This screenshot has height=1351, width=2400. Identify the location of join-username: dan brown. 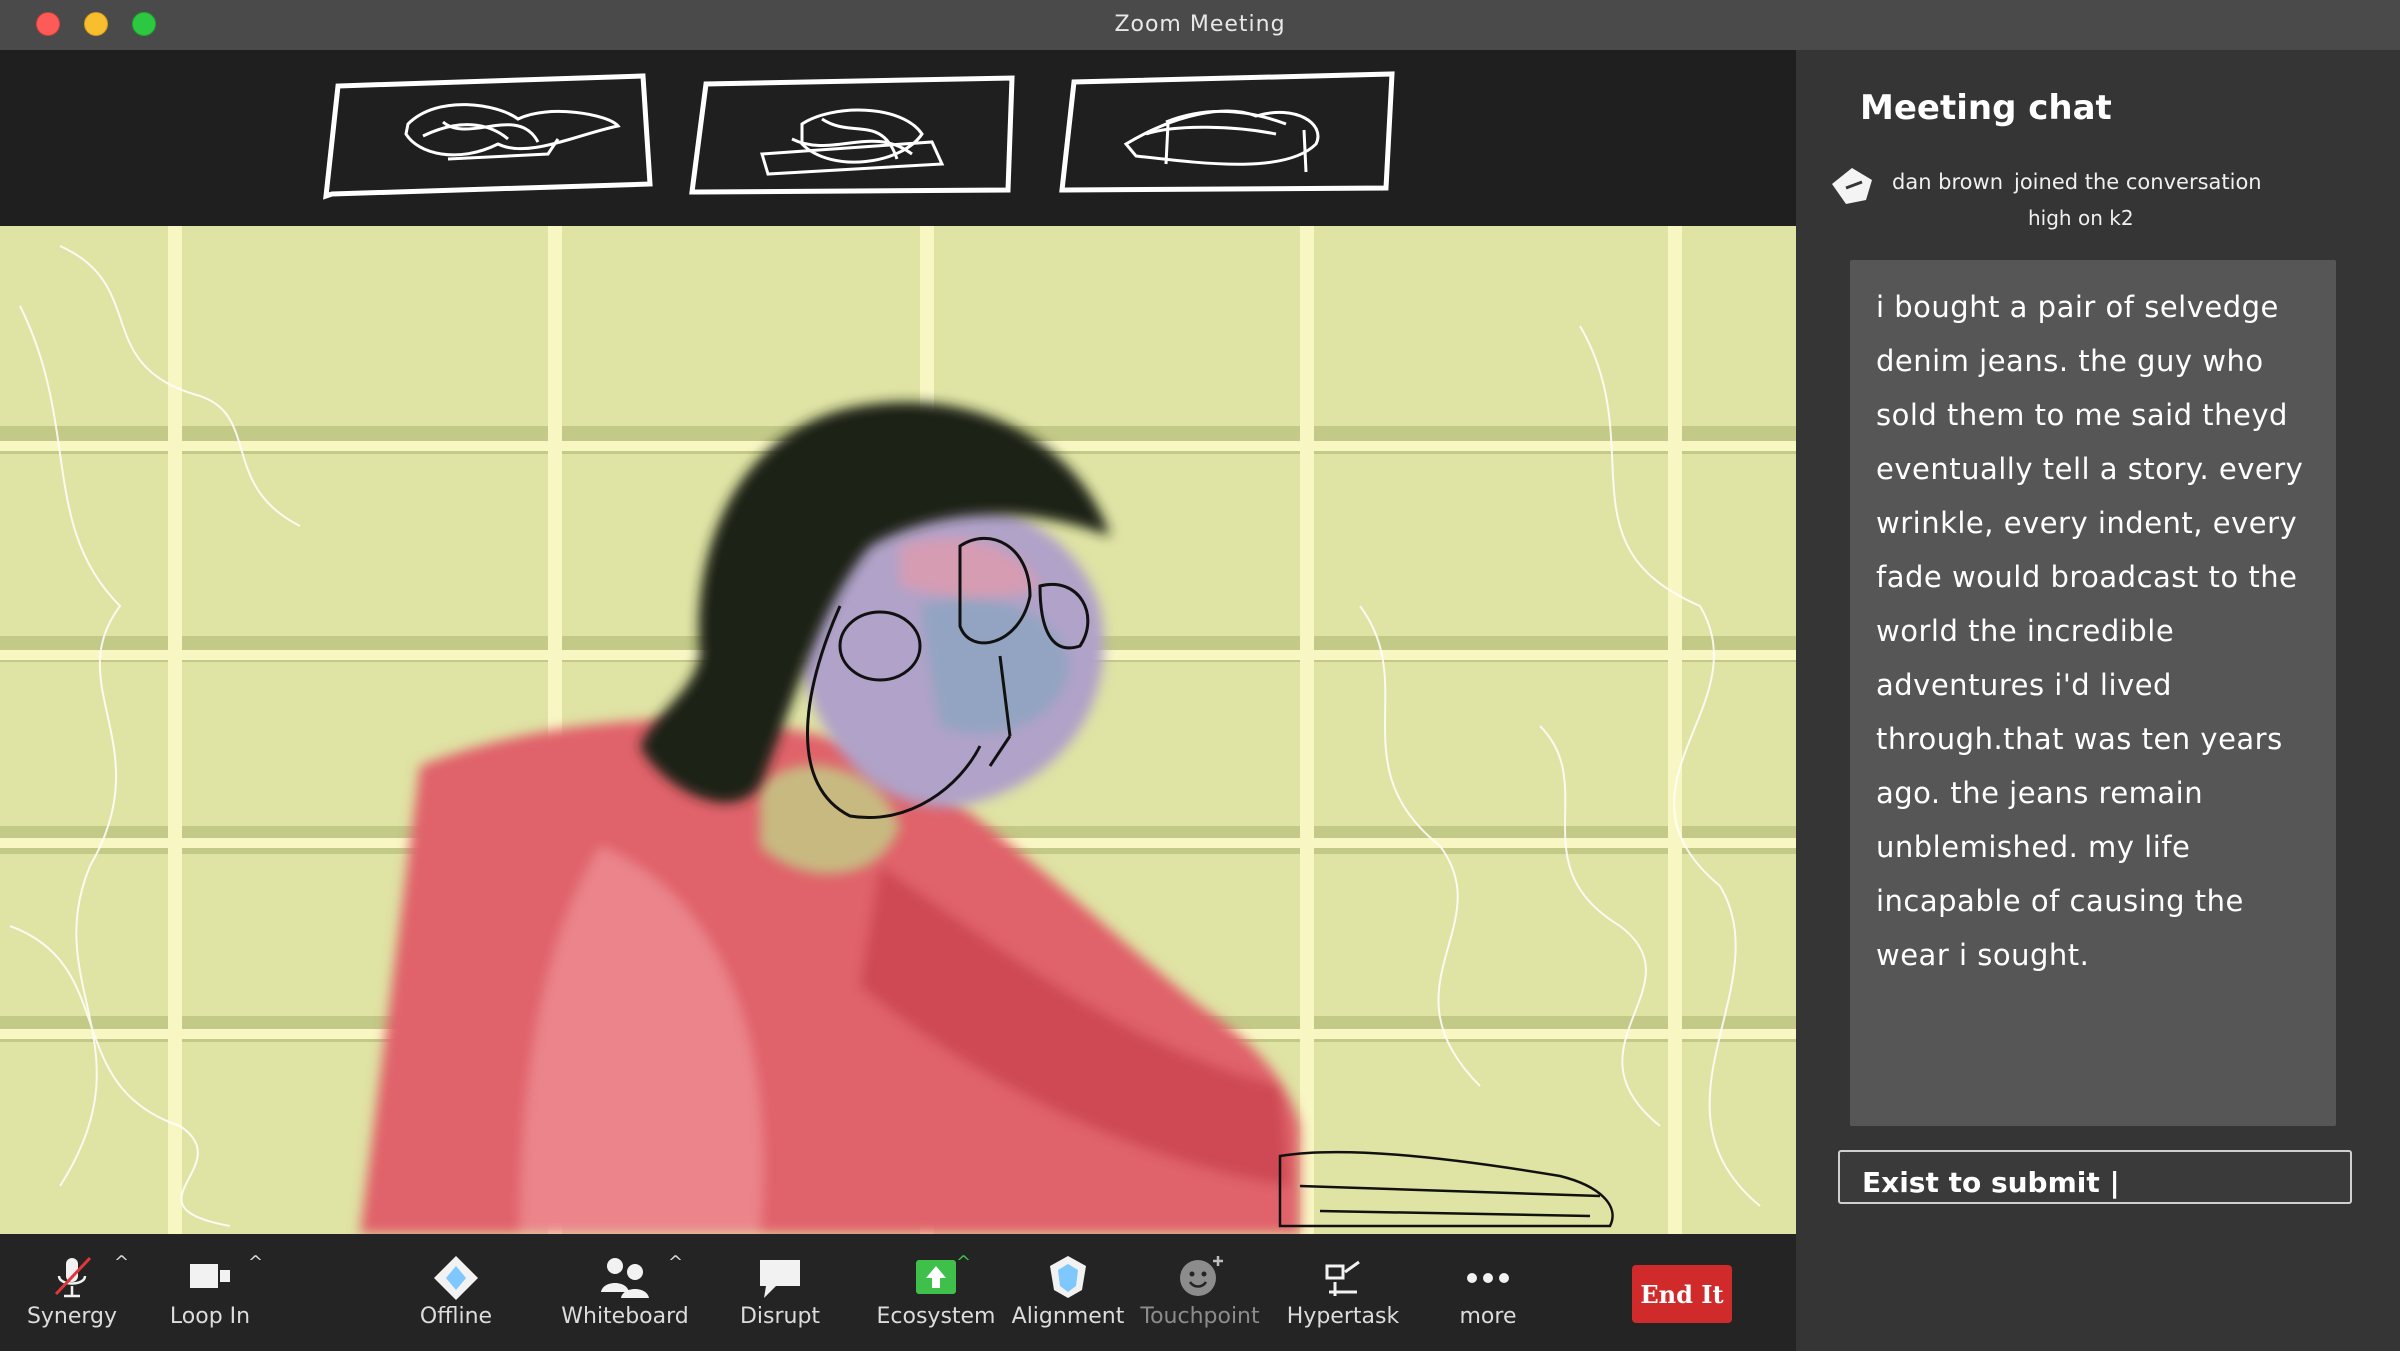
(1948, 182).